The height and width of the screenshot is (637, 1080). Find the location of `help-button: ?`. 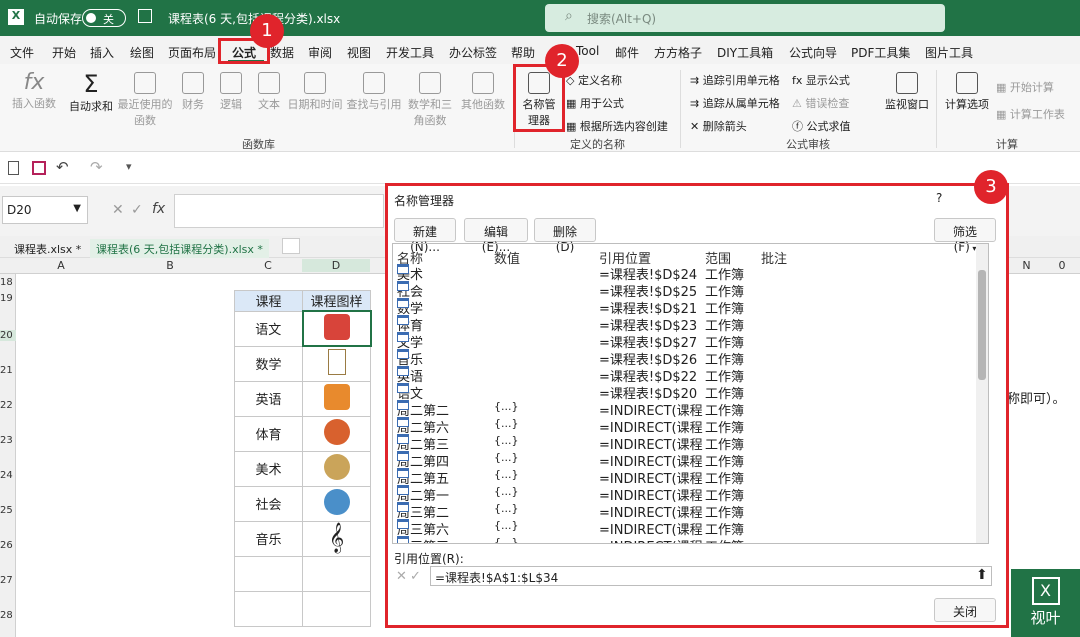

help-button: ? is located at coordinates (939, 198).